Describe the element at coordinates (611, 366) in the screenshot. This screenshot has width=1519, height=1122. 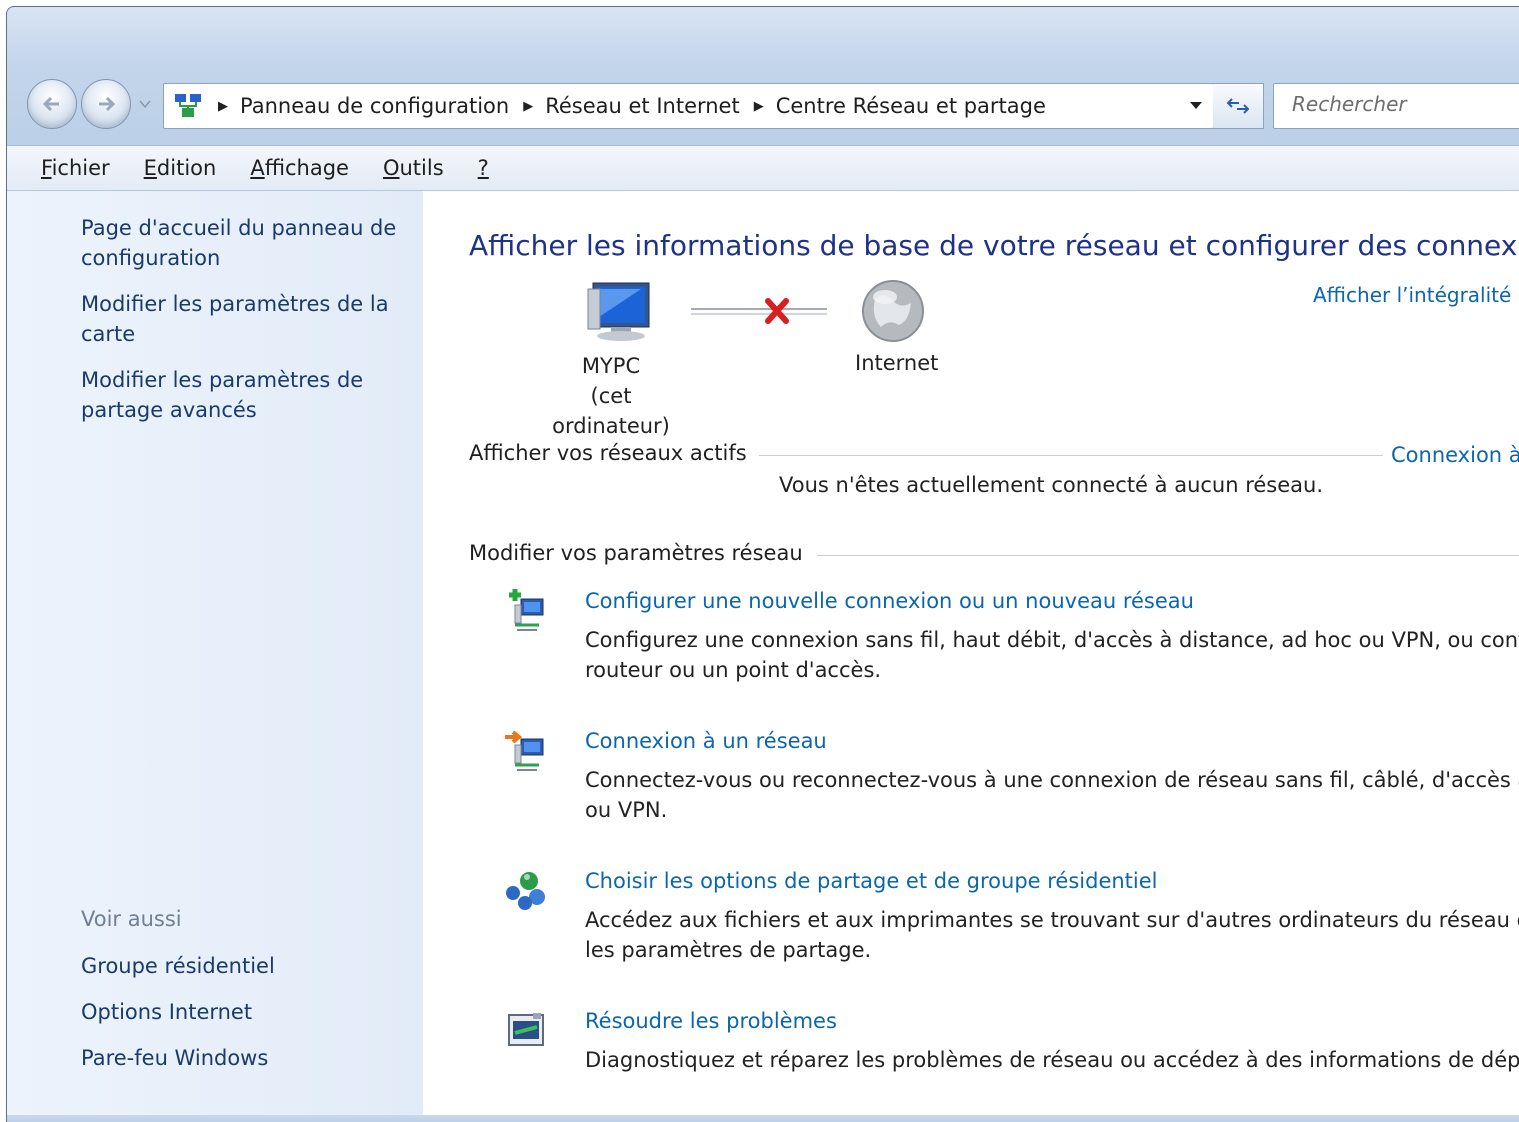
I see `computer-name: MYPC` at that location.